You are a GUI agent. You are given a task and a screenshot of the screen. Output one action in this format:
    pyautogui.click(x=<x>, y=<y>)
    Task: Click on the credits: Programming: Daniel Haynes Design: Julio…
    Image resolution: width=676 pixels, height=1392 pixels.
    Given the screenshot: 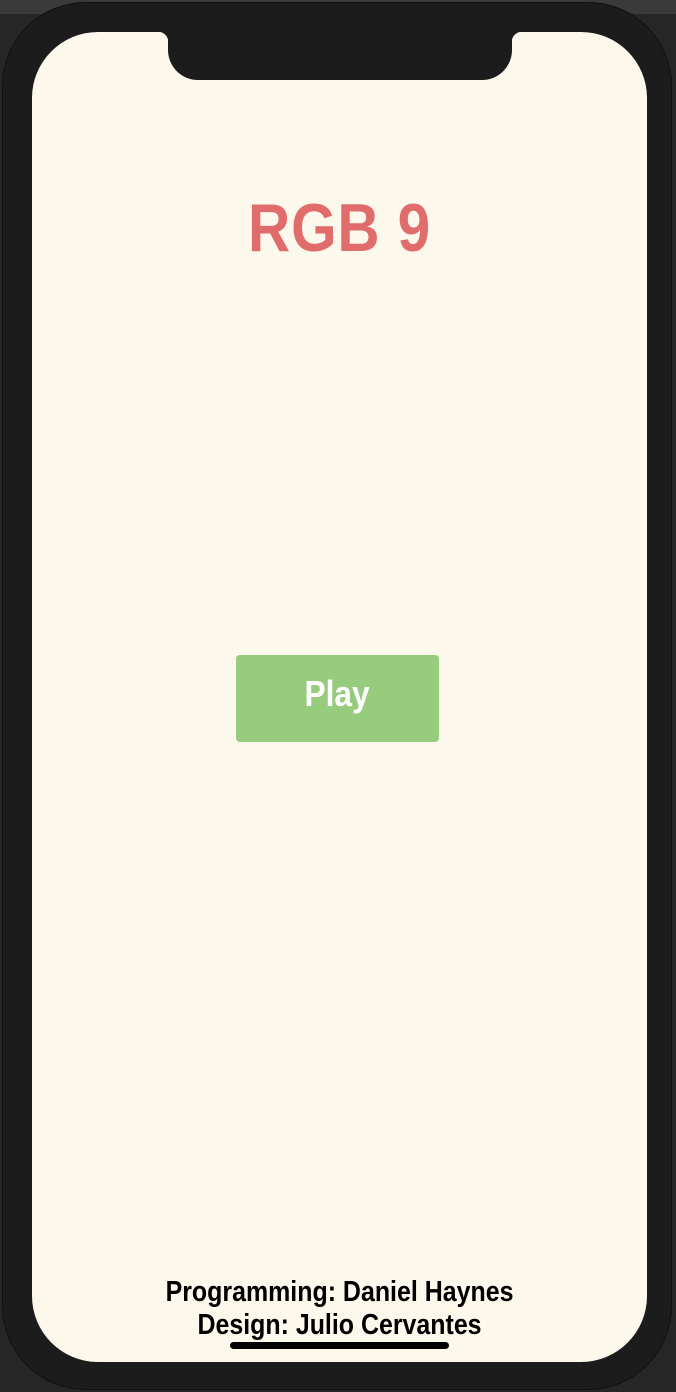 What is the action you would take?
    pyautogui.click(x=339, y=1309)
    